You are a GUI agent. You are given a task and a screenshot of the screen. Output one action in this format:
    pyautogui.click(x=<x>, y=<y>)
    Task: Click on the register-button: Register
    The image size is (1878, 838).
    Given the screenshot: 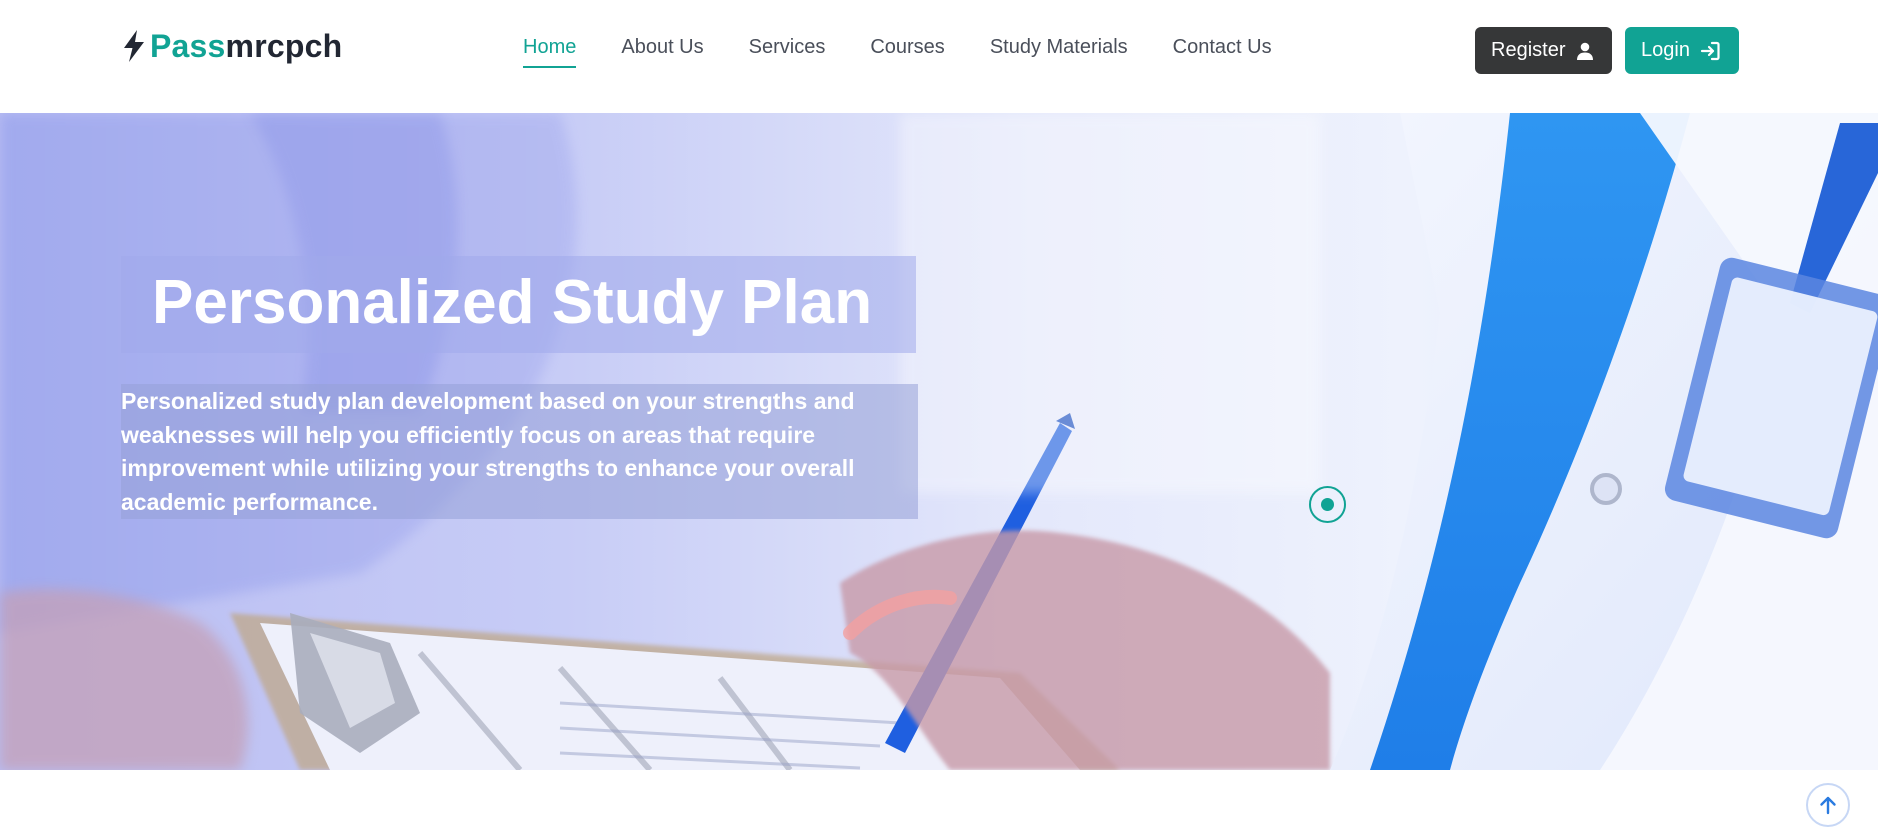 What is the action you would take?
    pyautogui.click(x=1543, y=50)
    